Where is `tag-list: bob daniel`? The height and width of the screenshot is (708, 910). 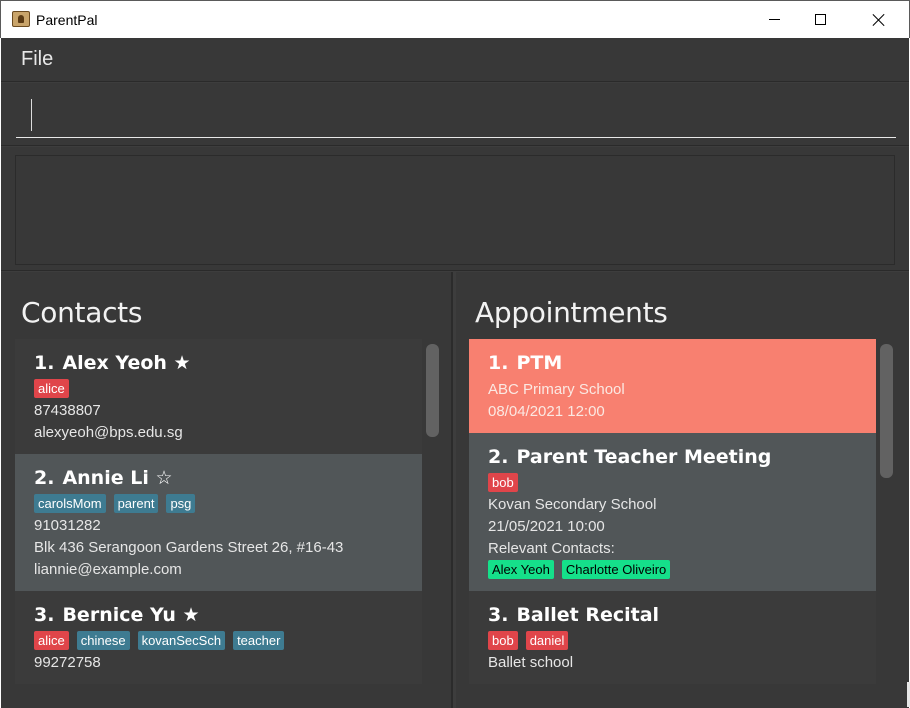 tag-list: bob daniel is located at coordinates (672, 640).